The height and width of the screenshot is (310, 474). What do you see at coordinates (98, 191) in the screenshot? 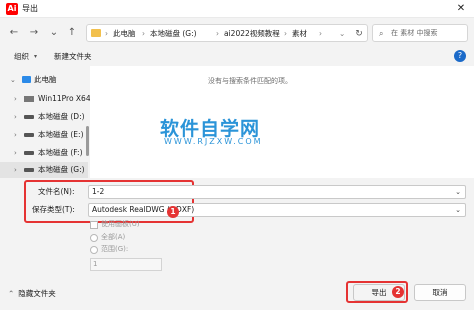
I see `filename-value: 1-2` at bounding box center [98, 191].